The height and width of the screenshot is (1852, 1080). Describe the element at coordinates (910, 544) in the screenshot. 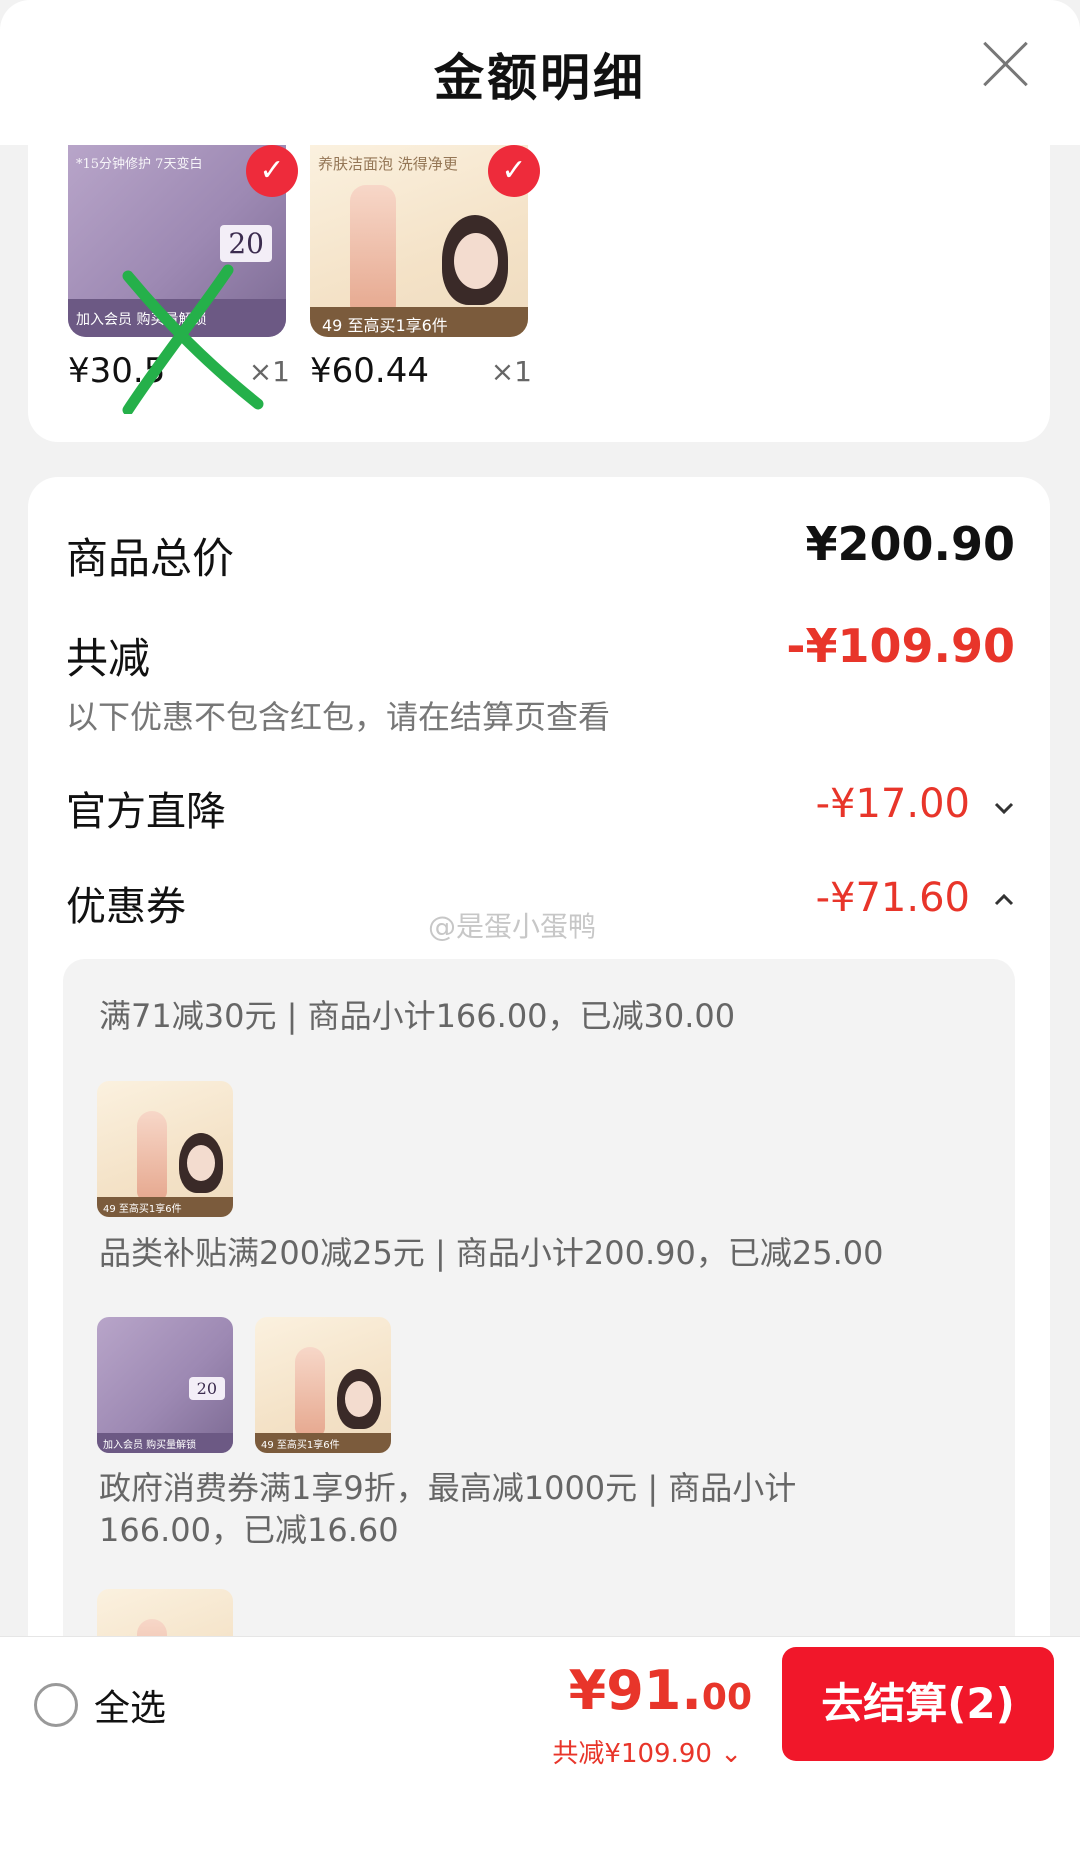

I see `total-value: ¥200.90` at that location.